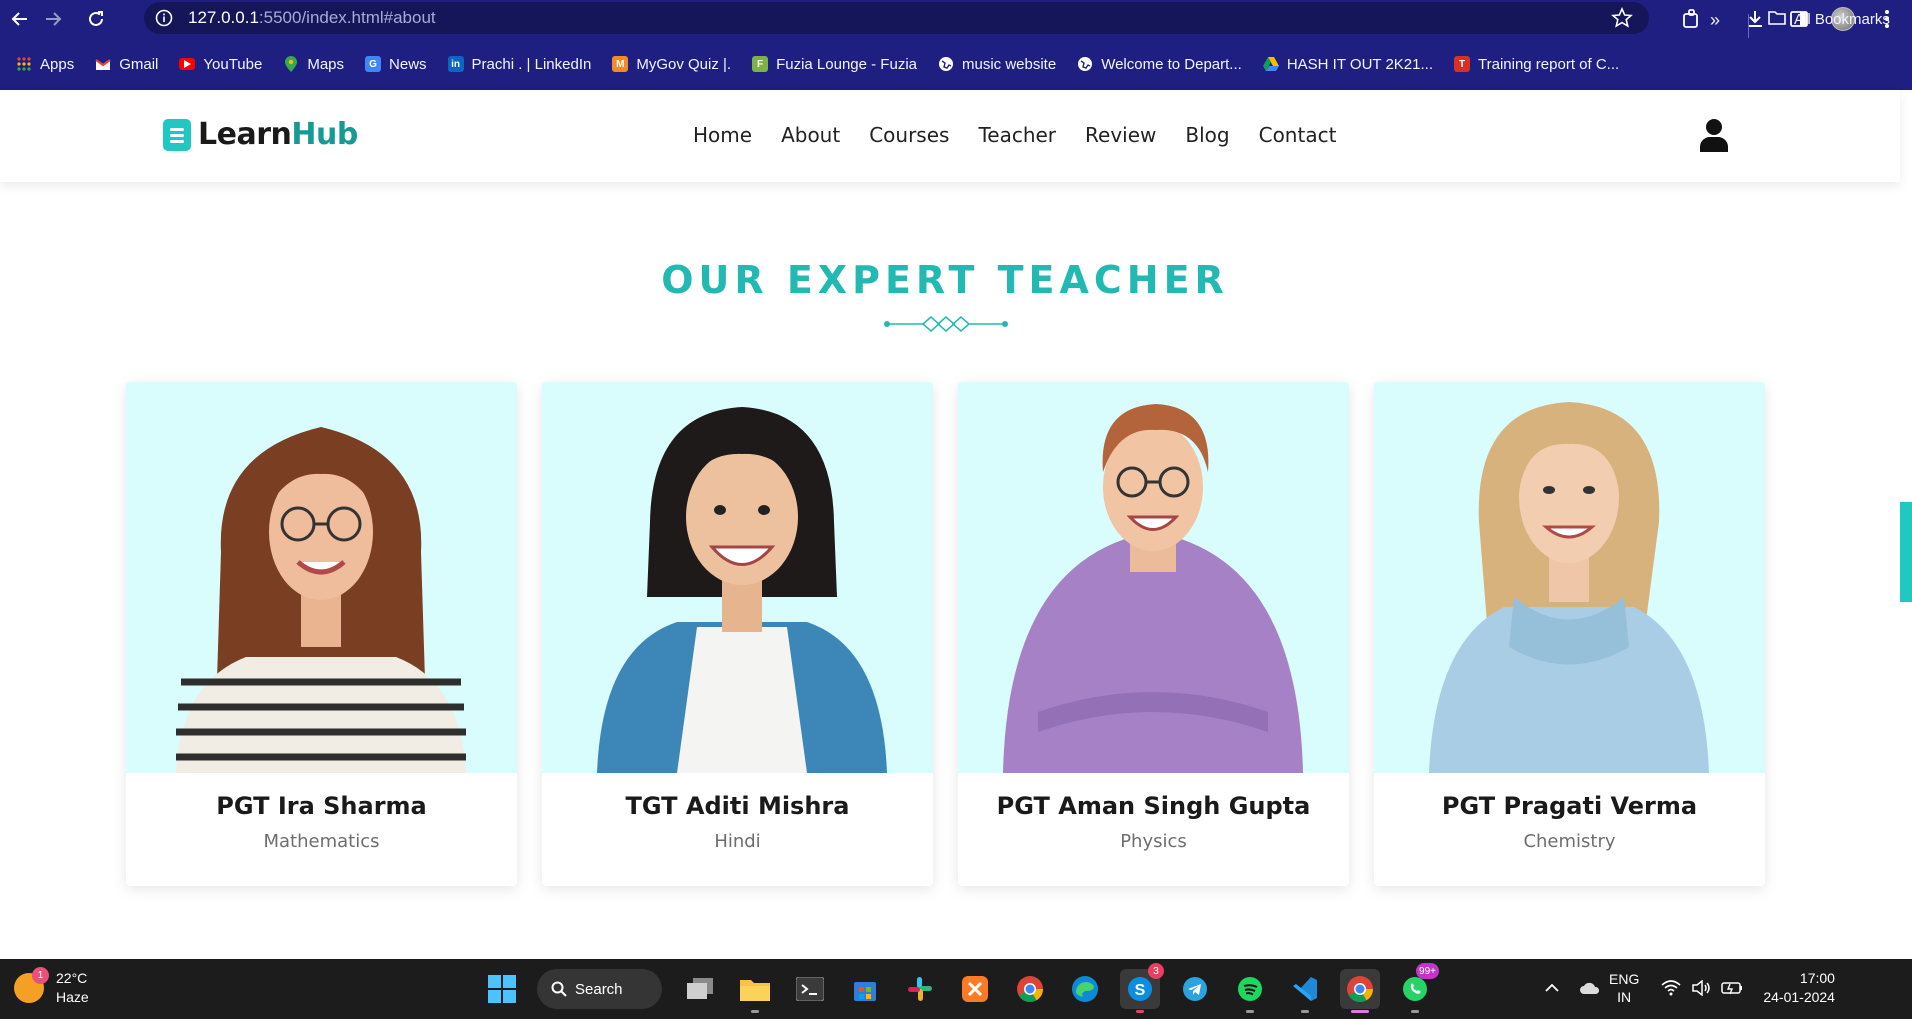 The height and width of the screenshot is (1019, 1912). What do you see at coordinates (1622, 20) in the screenshot?
I see `bookmark-star-icon` at bounding box center [1622, 20].